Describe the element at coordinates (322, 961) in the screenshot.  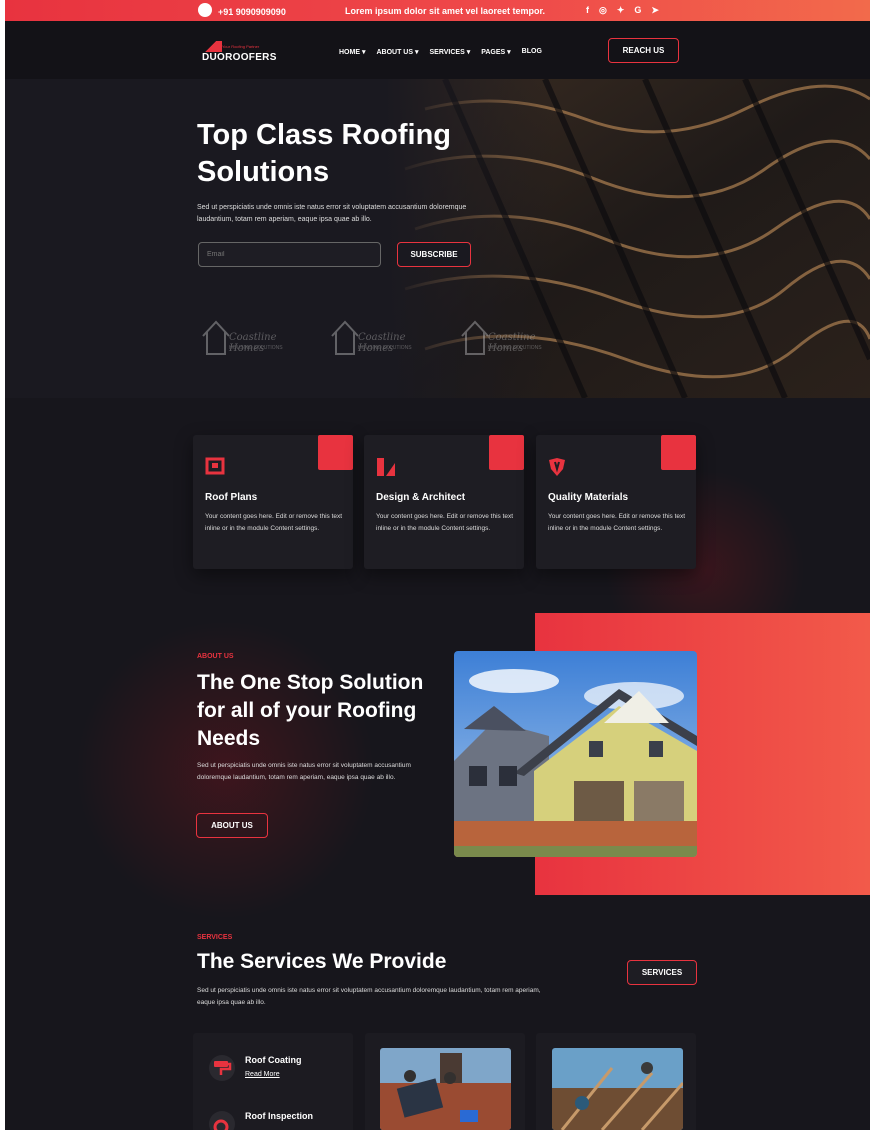
I see `services-title: The Services We Provide` at that location.